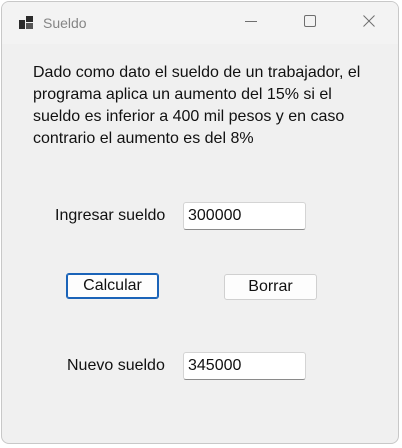 This screenshot has width=402, height=448. Describe the element at coordinates (270, 287) in the screenshot. I see `clear-button: Borrar` at that location.